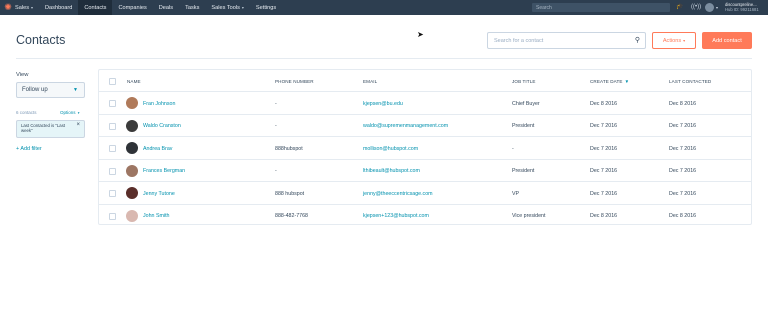  Describe the element at coordinates (156, 216) in the screenshot. I see `cell-name: John Smith` at that location.